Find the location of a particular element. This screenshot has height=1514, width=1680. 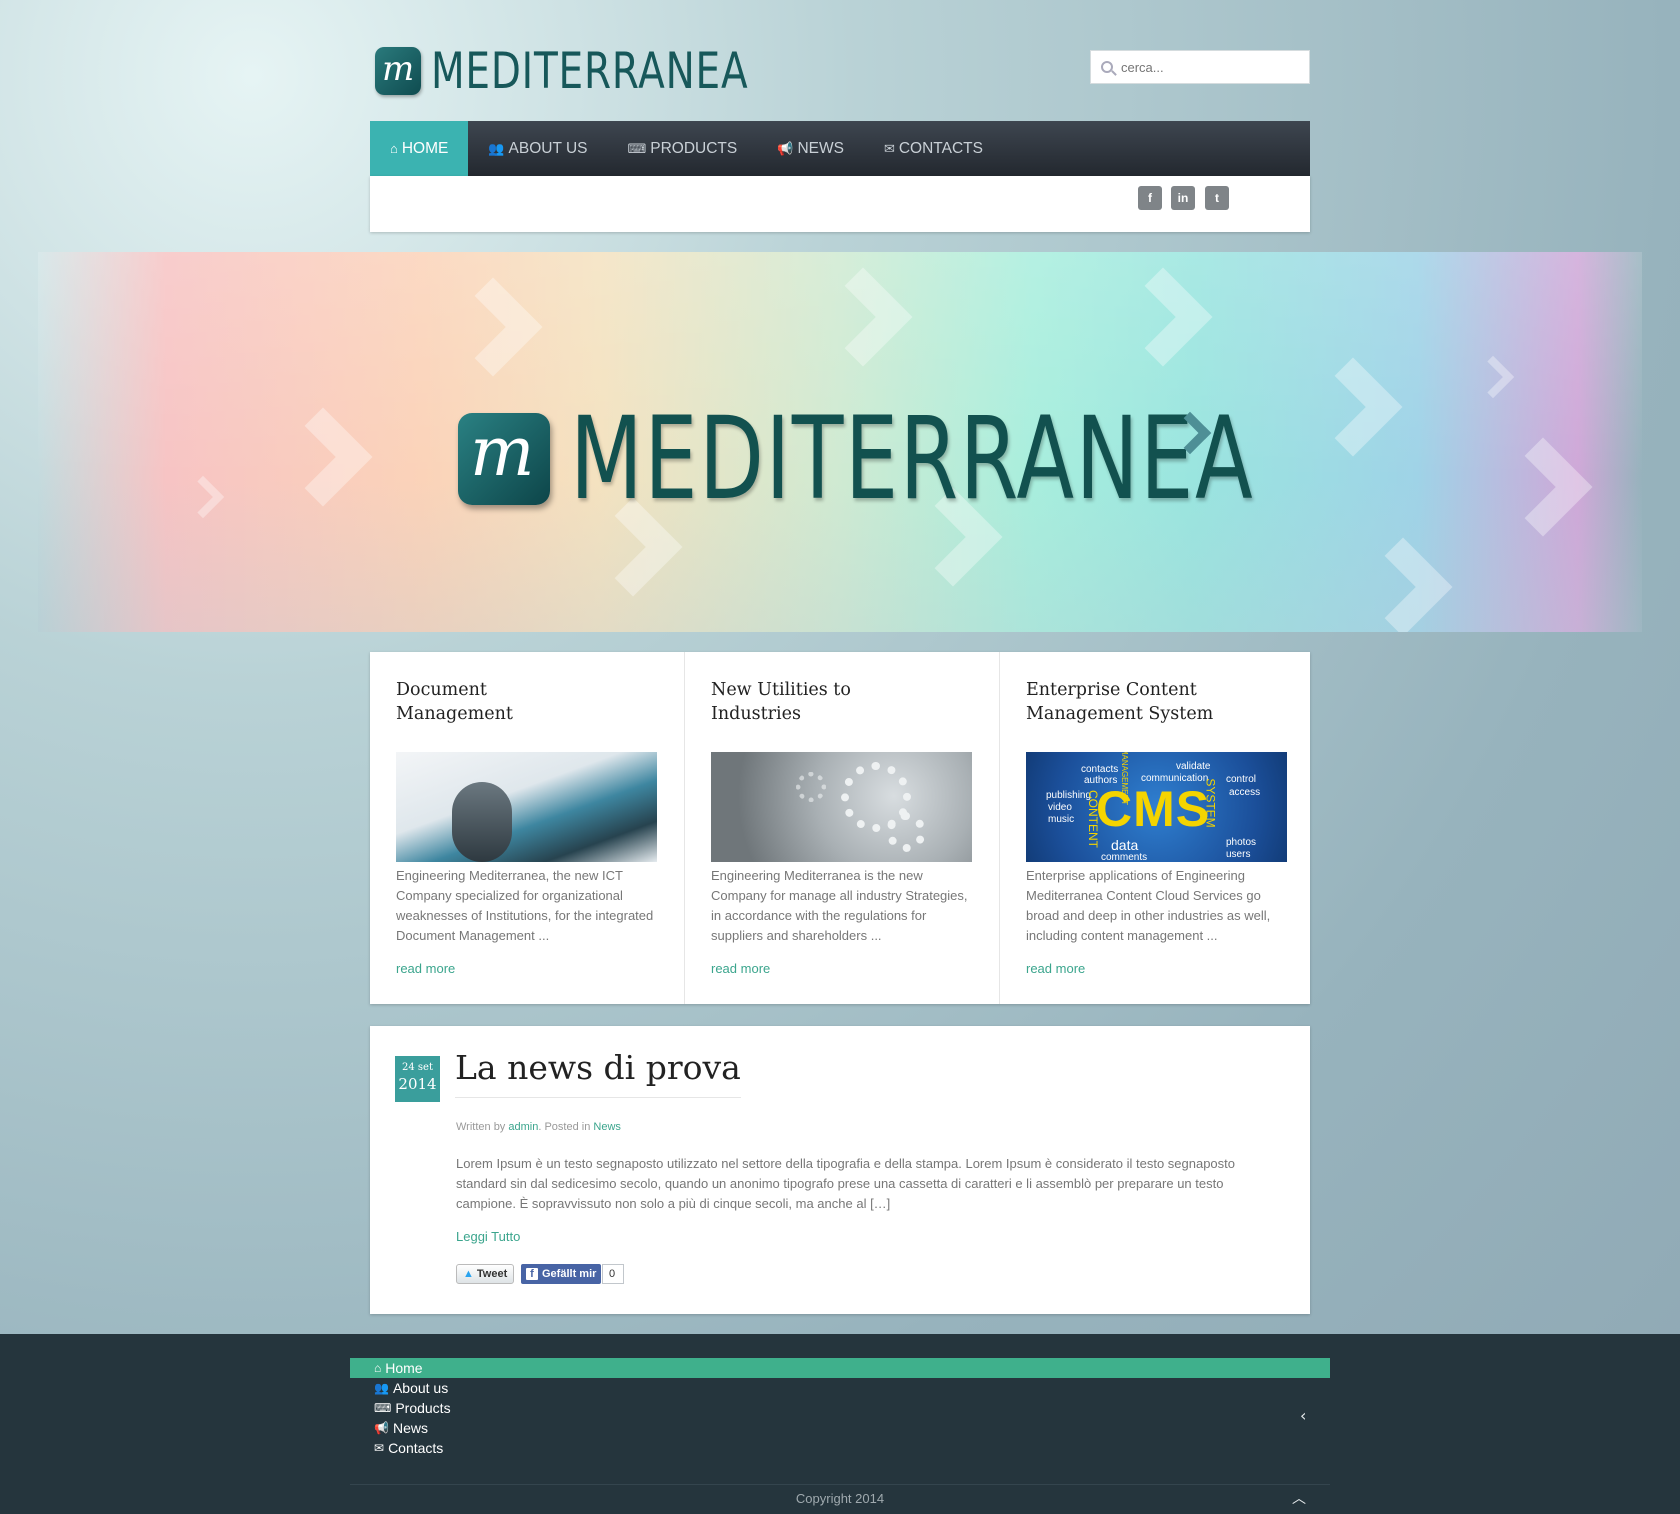

logo-mark: m is located at coordinates (398, 71).